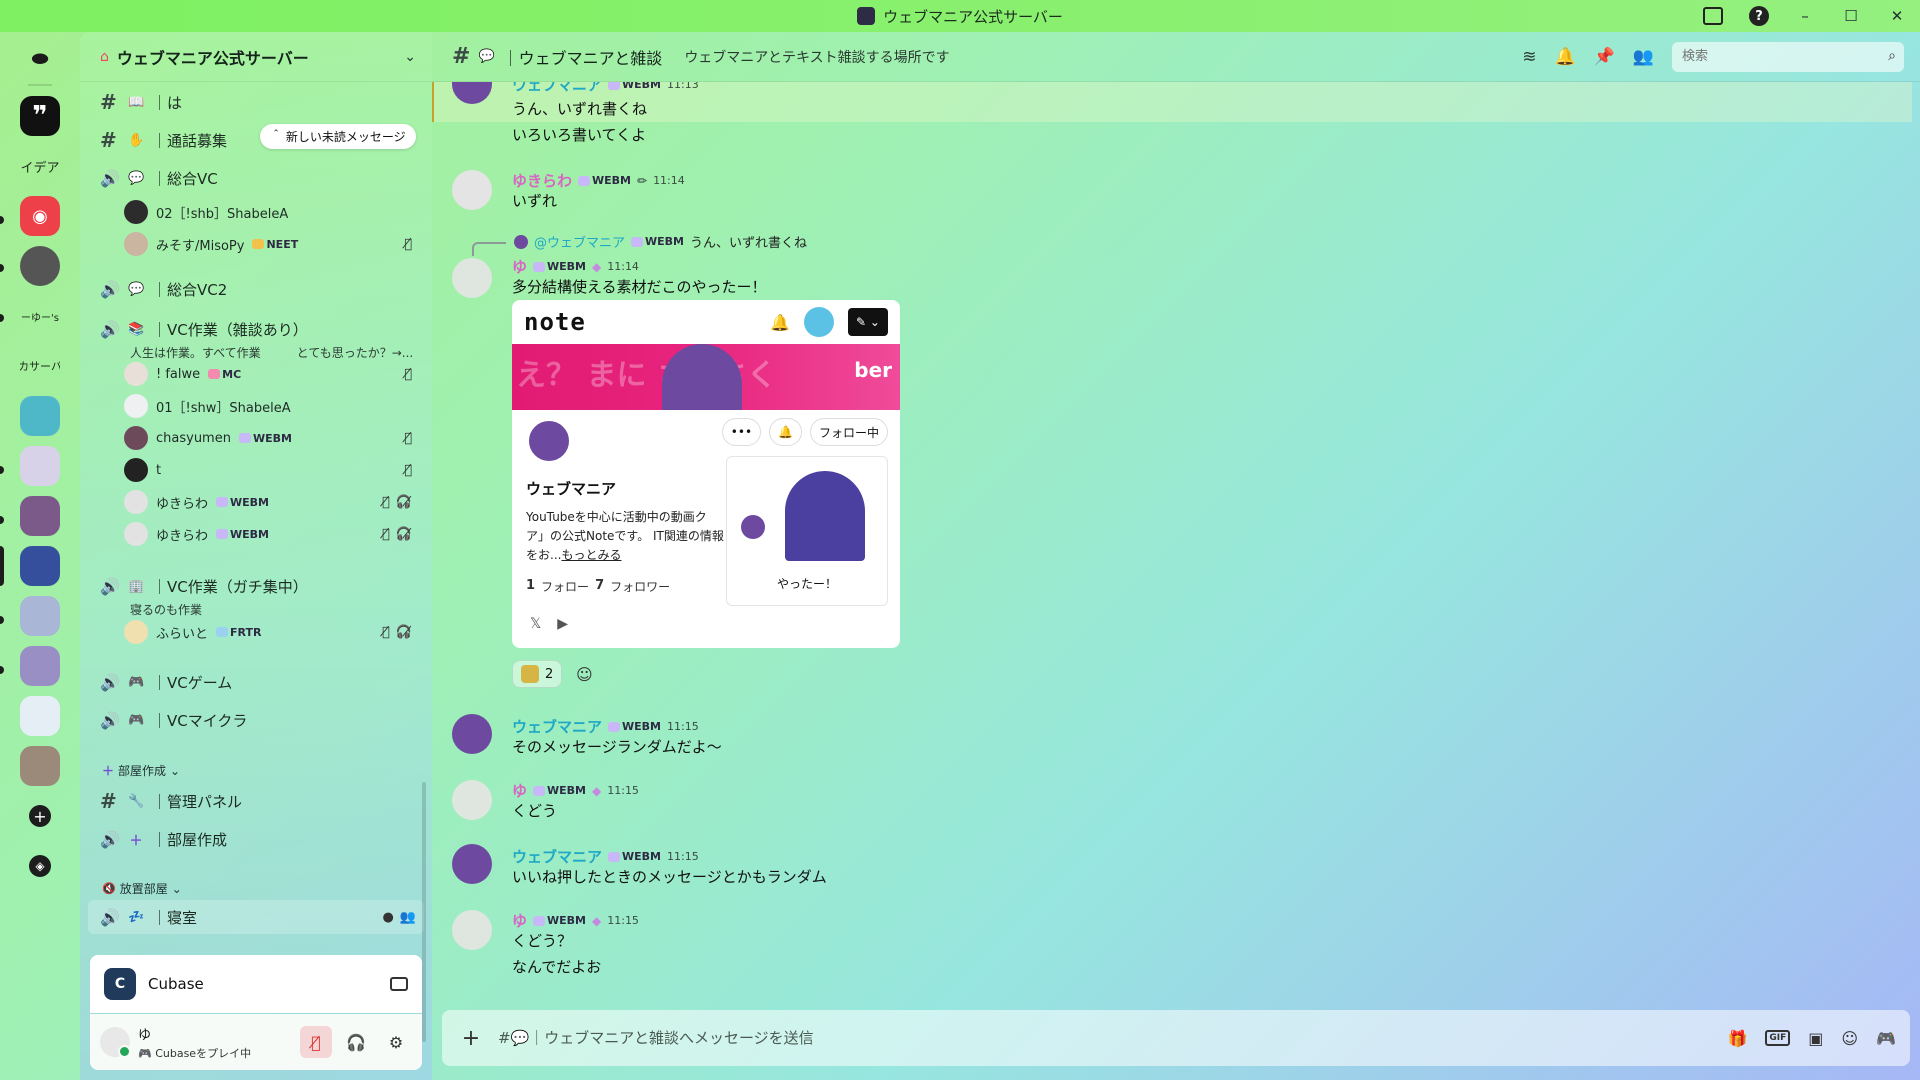 Image resolution: width=1920 pixels, height=1080 pixels. What do you see at coordinates (256, 178) in the screenshot?
I see `channel-voice-general: 🔊 💬 ｜総合VC` at bounding box center [256, 178].